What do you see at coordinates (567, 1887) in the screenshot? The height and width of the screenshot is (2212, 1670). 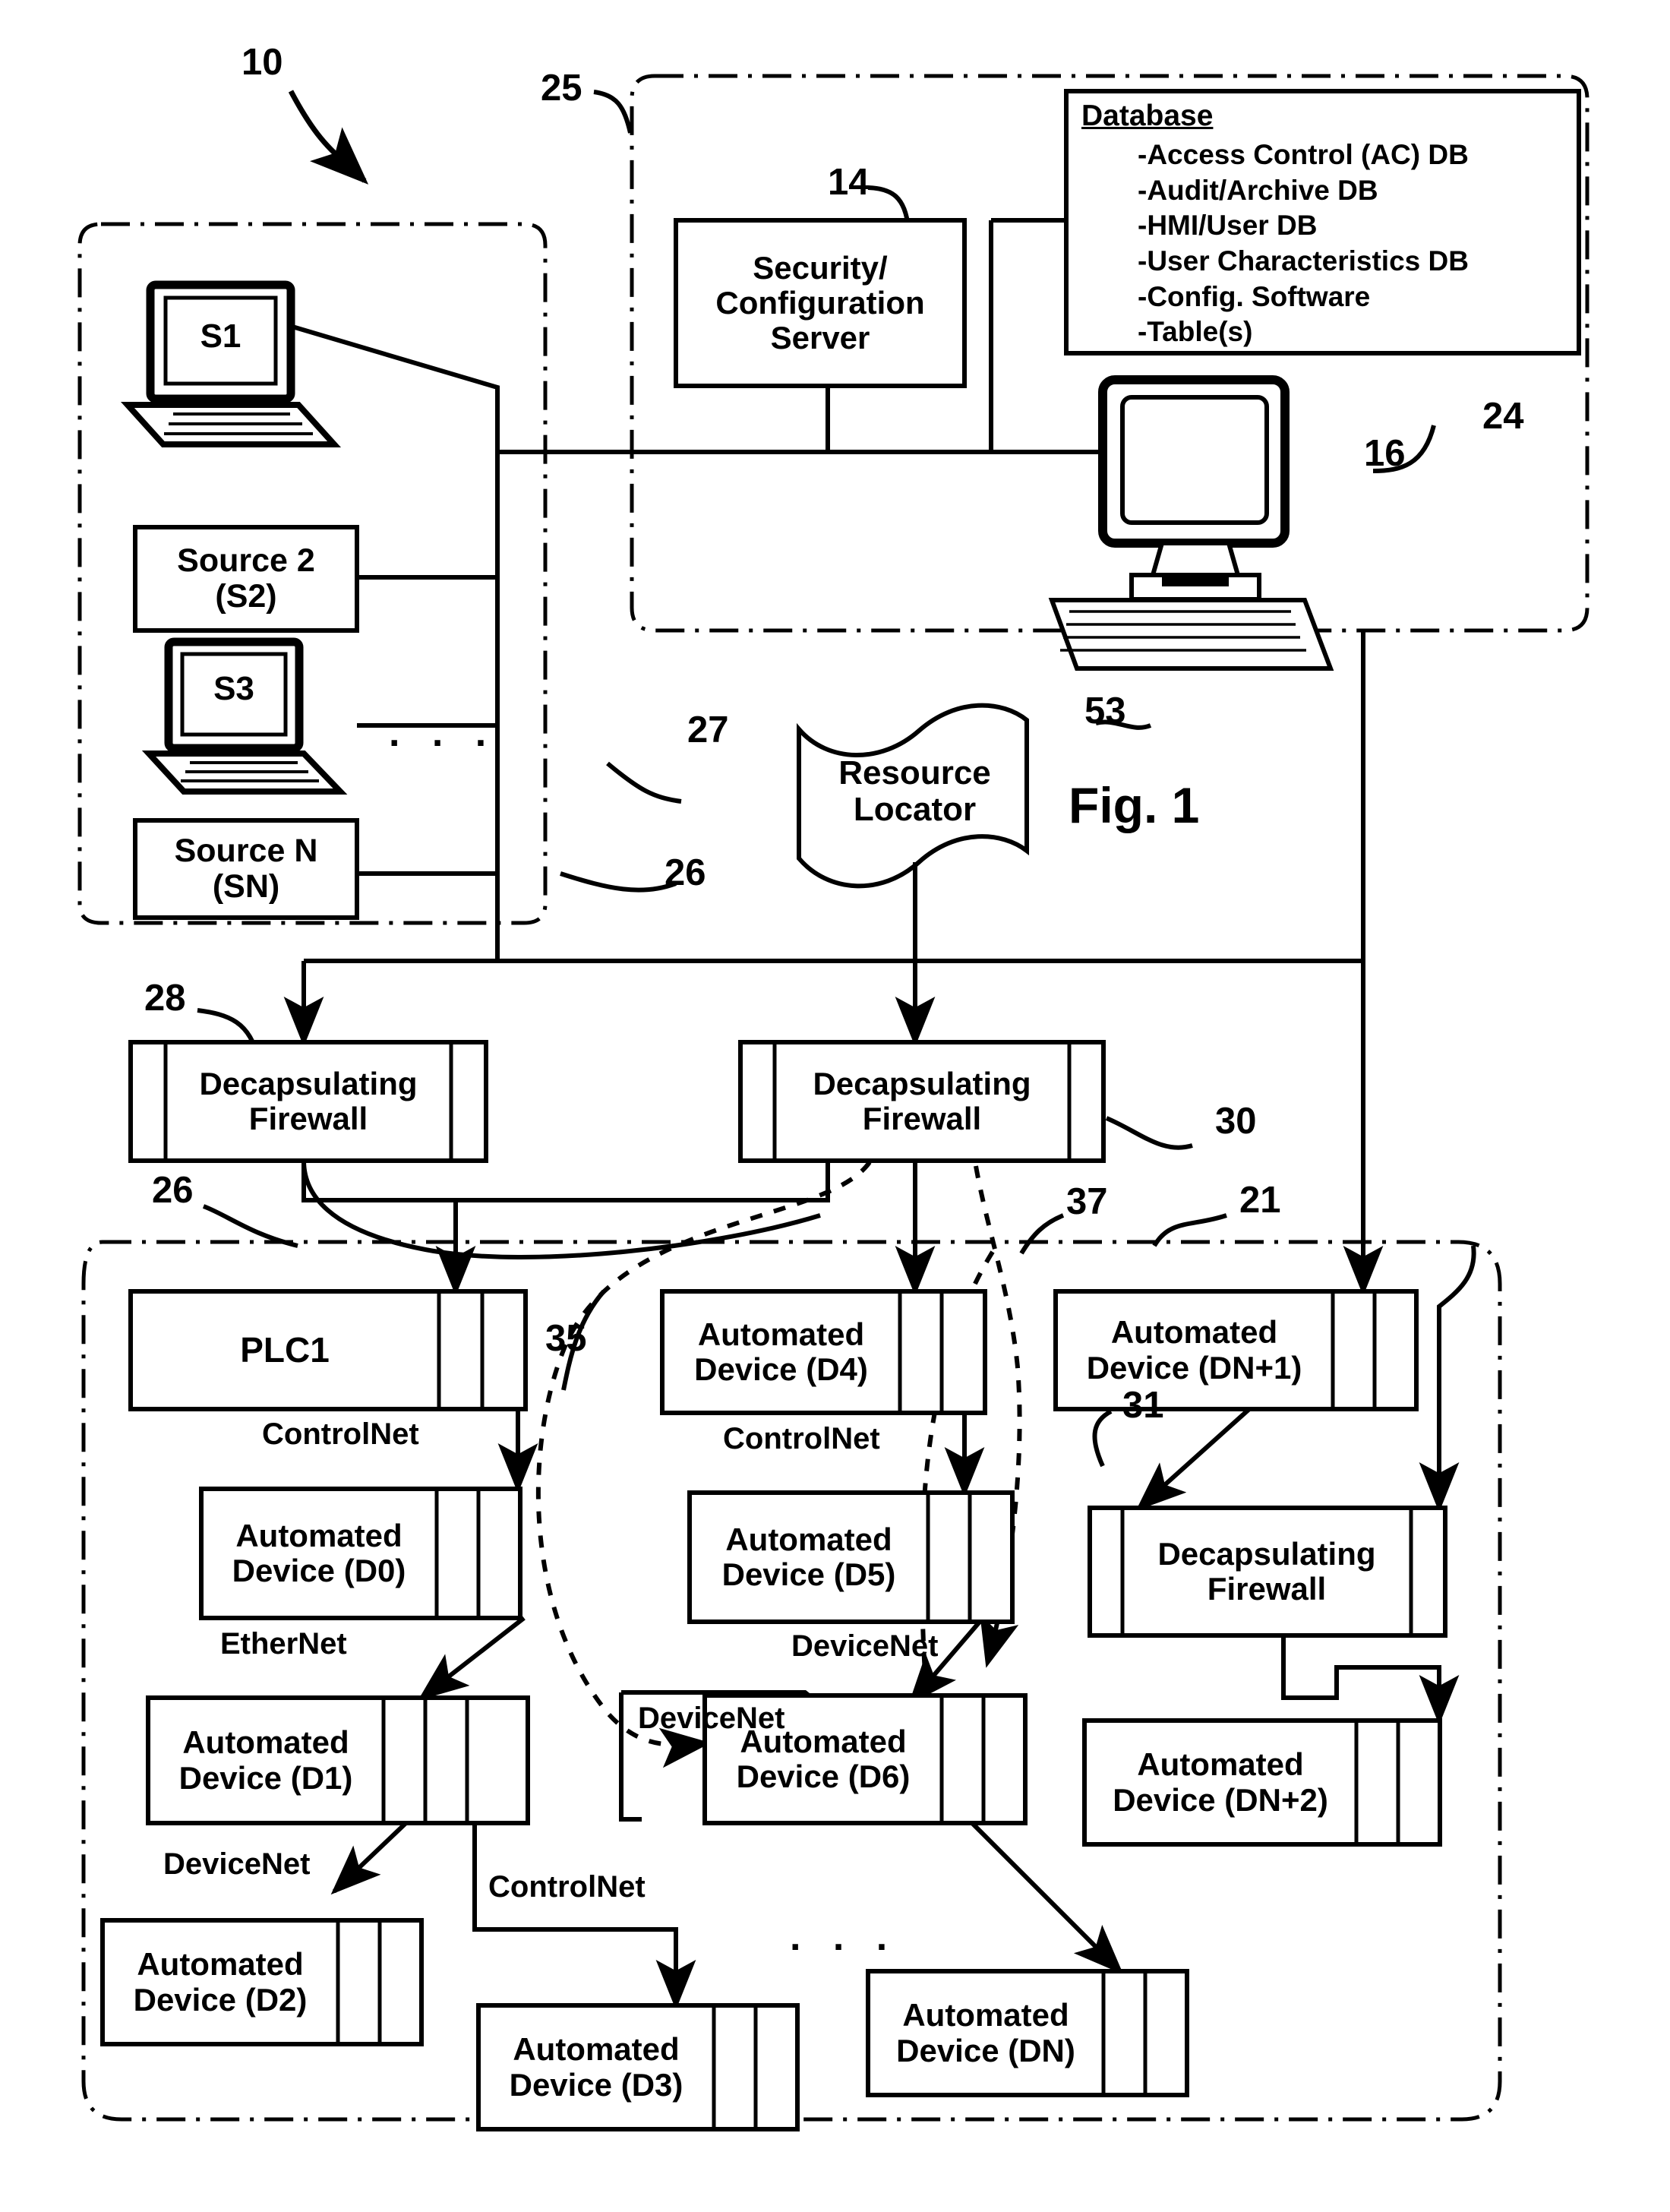 I see `network-label-d1-d3: ControlNet` at bounding box center [567, 1887].